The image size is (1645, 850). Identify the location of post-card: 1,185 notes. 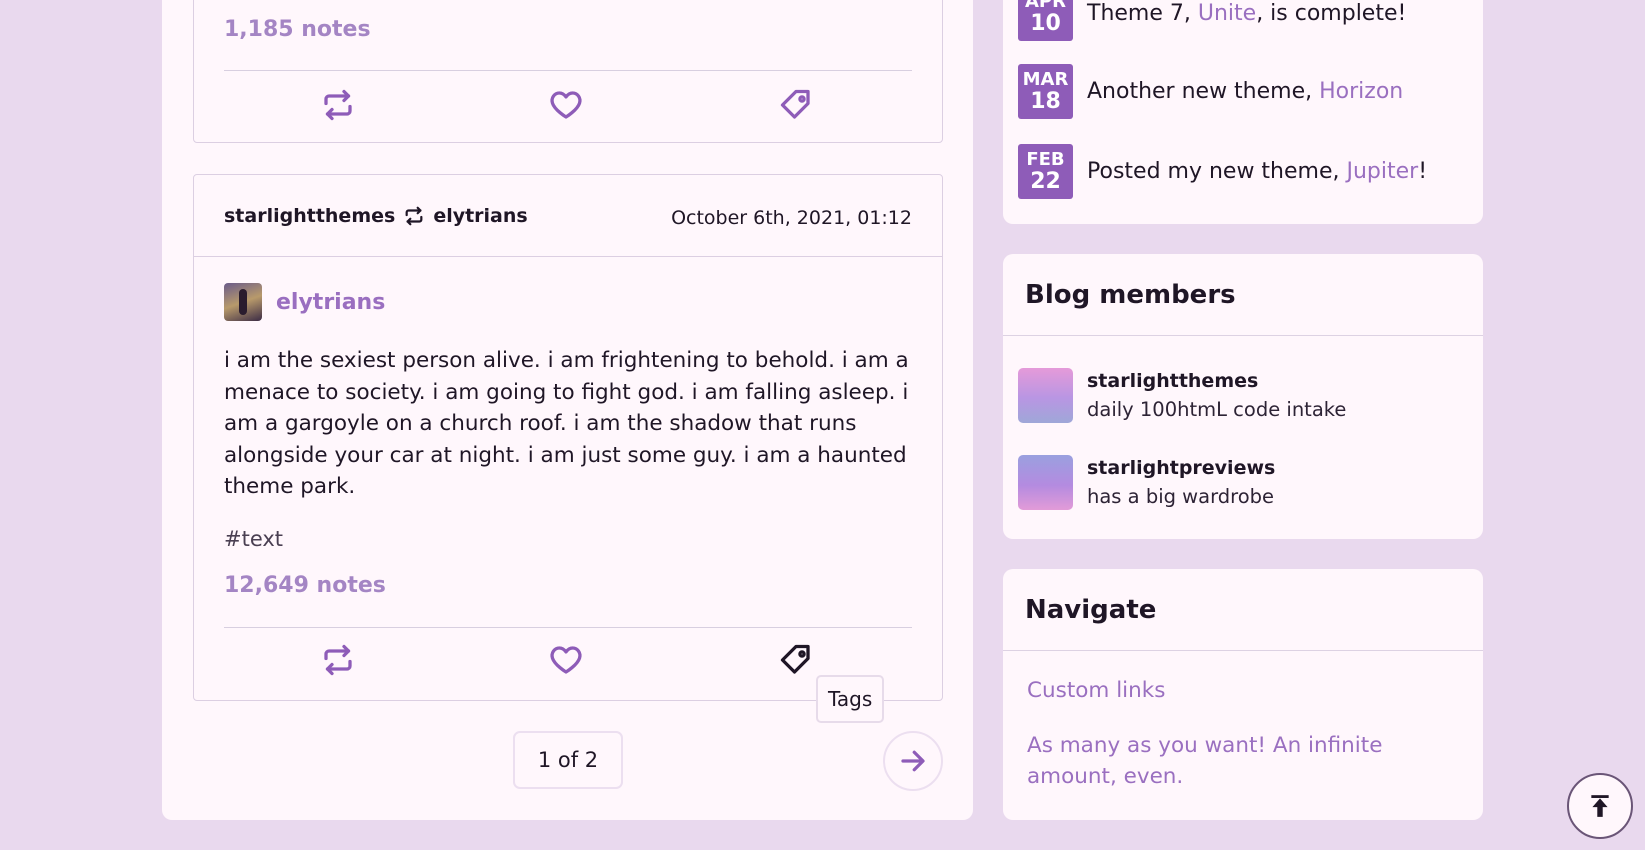
(568, 71).